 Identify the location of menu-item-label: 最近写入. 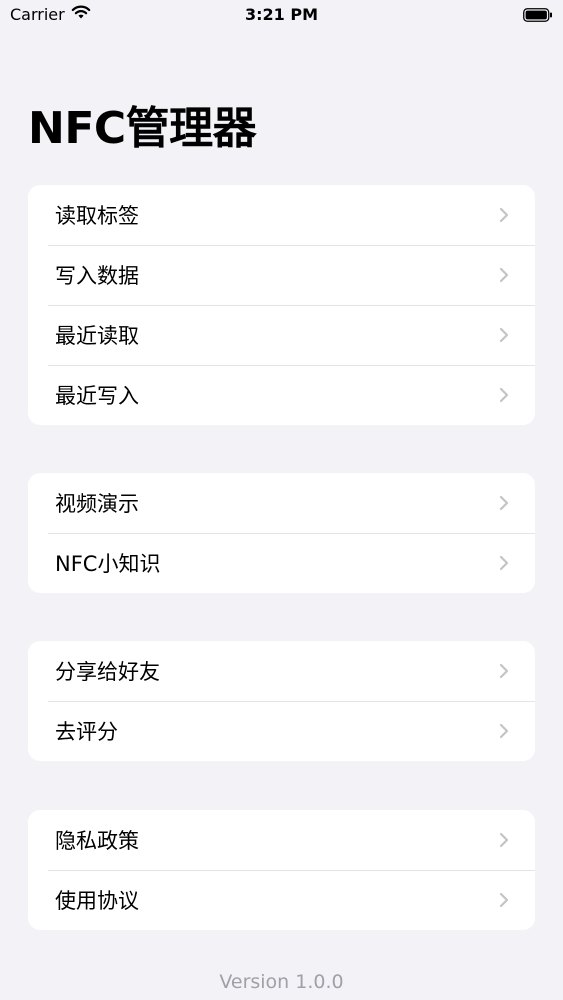
(97, 396).